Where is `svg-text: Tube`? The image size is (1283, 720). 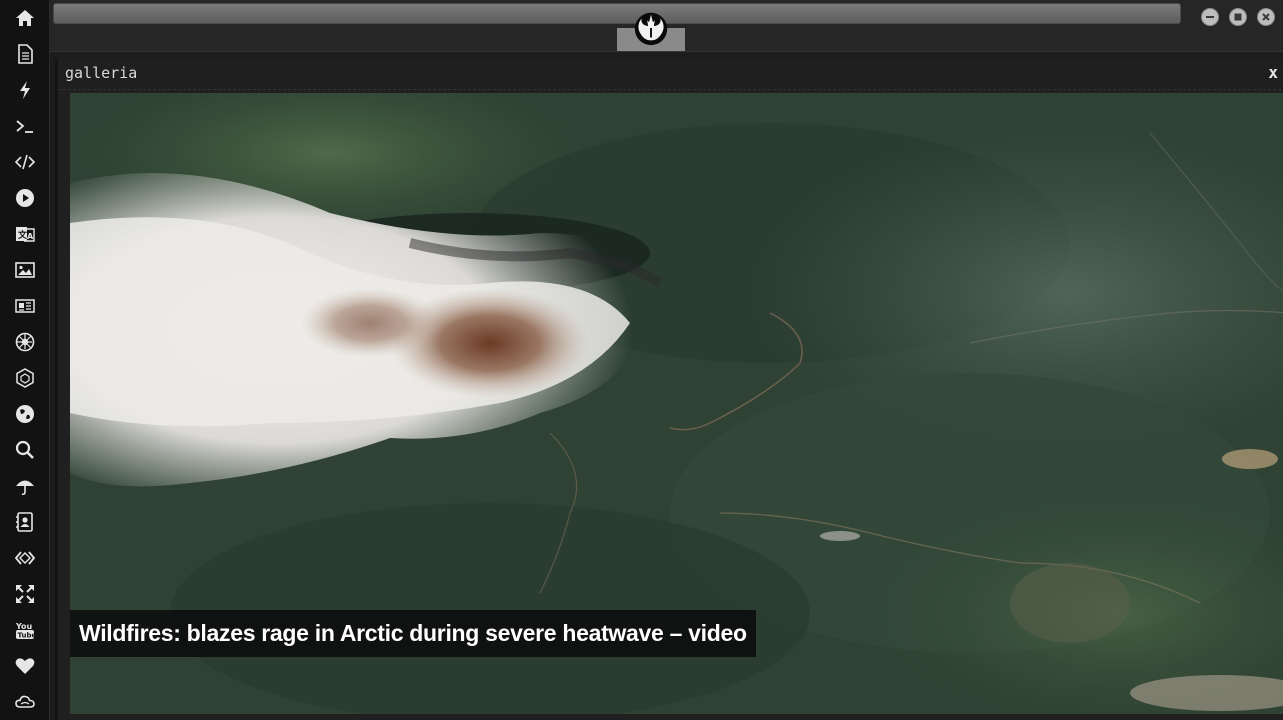
svg-text: Tube is located at coordinates (27, 636).